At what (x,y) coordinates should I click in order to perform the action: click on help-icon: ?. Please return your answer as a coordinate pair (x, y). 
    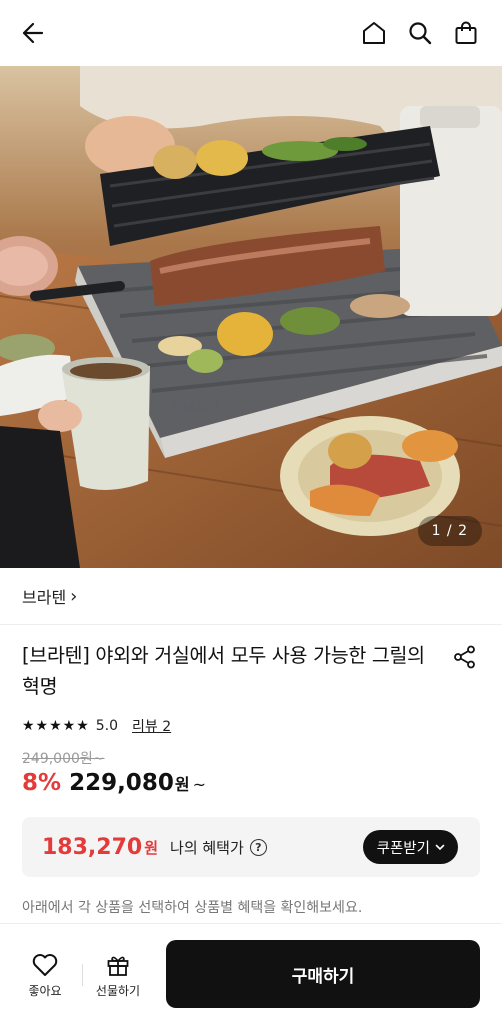
    Looking at the image, I should click on (258, 847).